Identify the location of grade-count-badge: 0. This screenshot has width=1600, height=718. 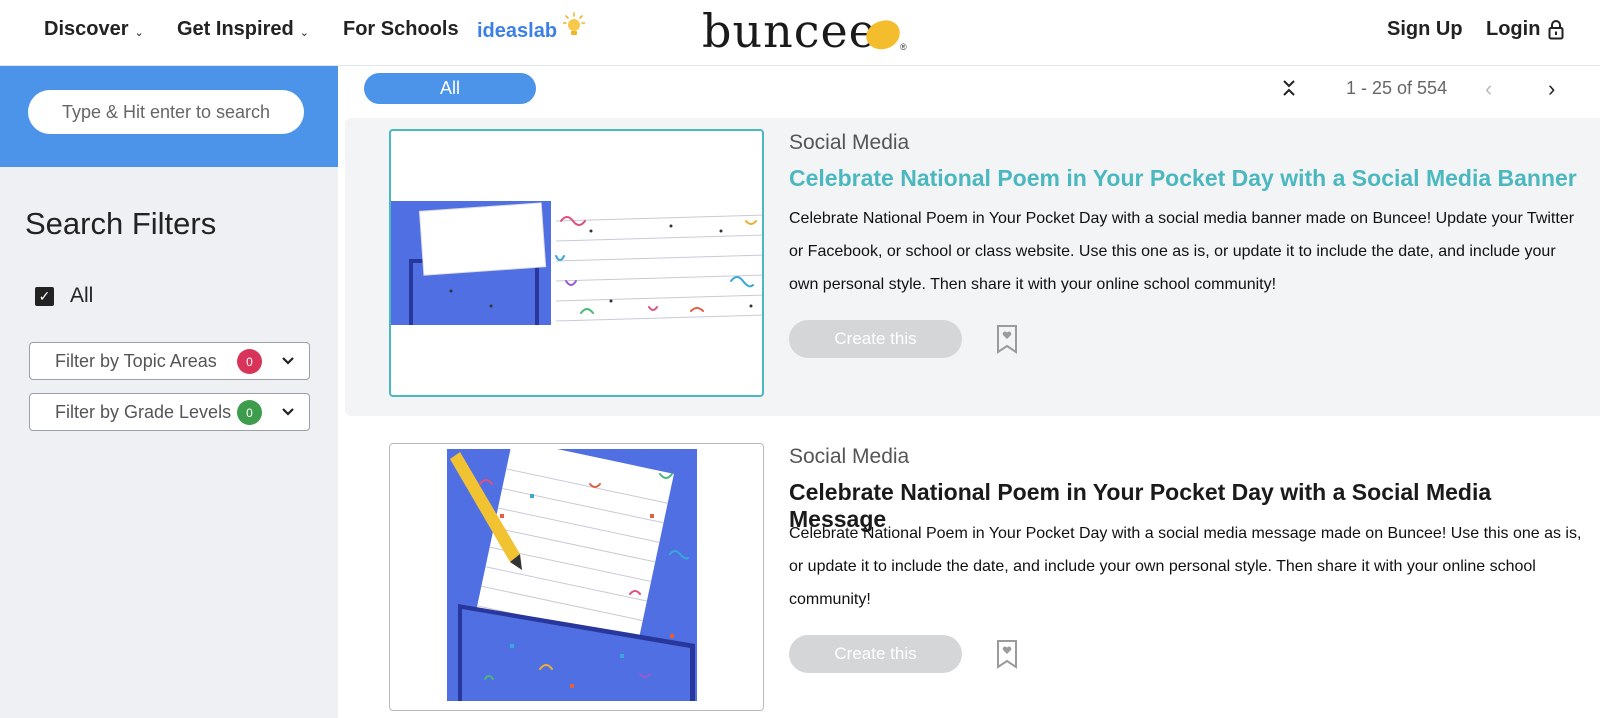
(249, 412).